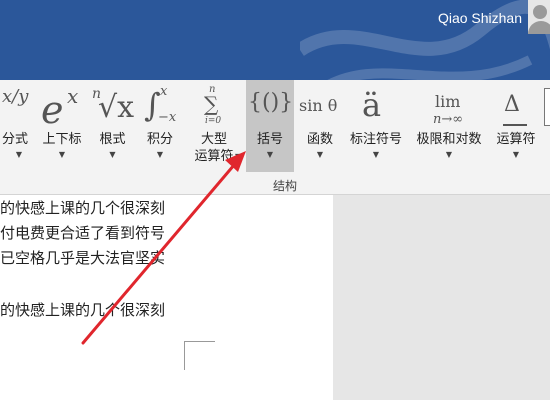  What do you see at coordinates (83, 233) in the screenshot?
I see `doc-line-2: 付电费更合适了看到符号` at bounding box center [83, 233].